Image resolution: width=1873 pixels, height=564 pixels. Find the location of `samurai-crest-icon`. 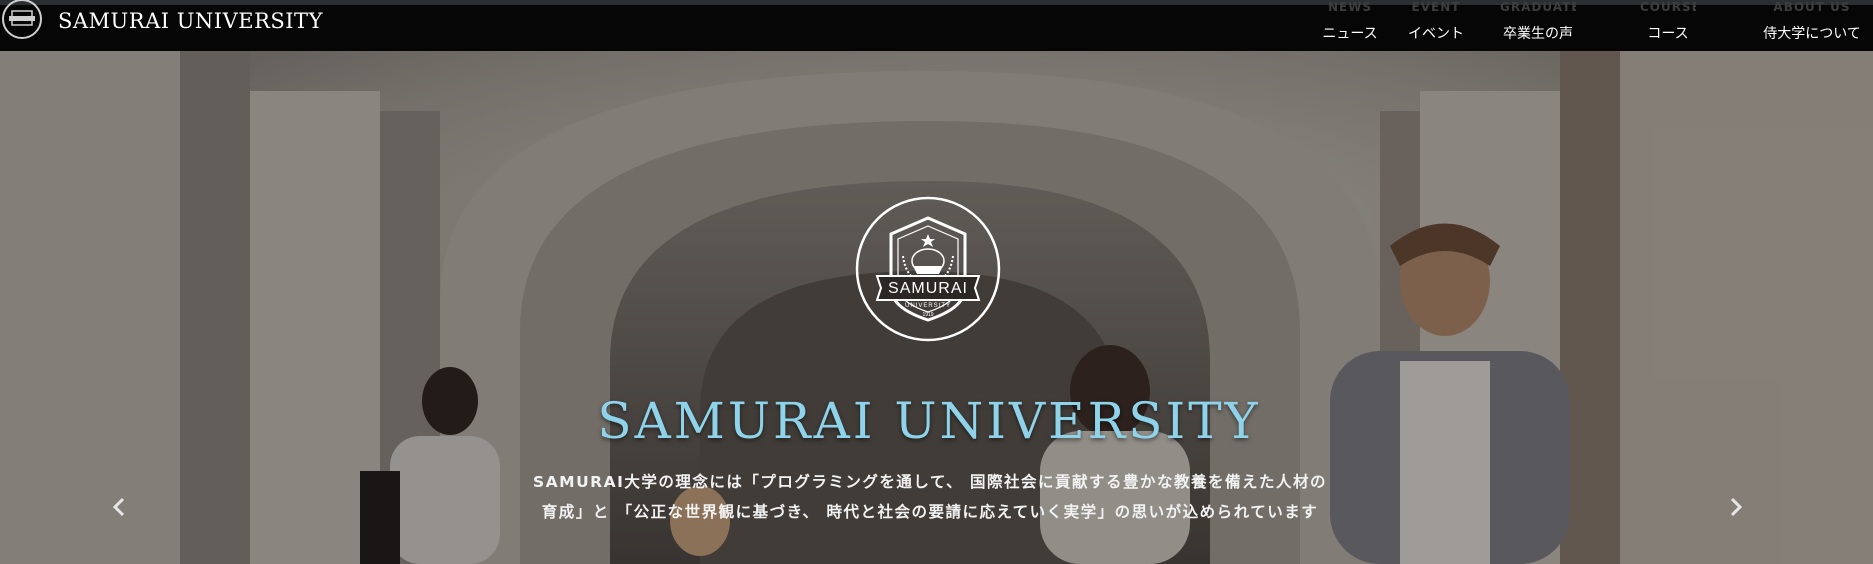

samurai-crest-icon is located at coordinates (22, 19).